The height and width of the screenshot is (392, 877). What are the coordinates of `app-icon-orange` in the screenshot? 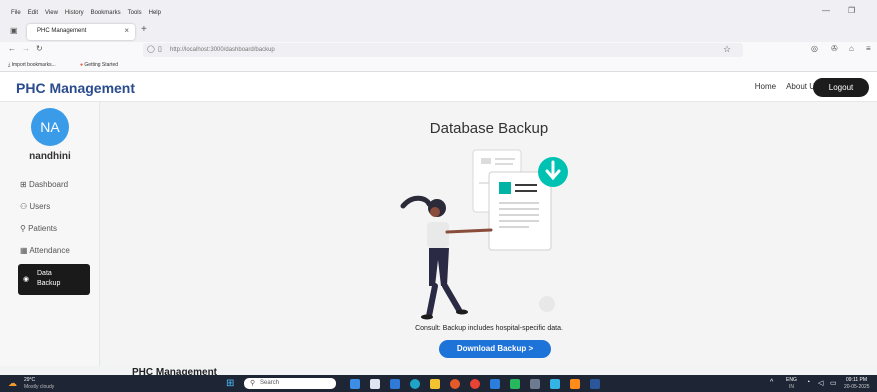 It's located at (575, 384).